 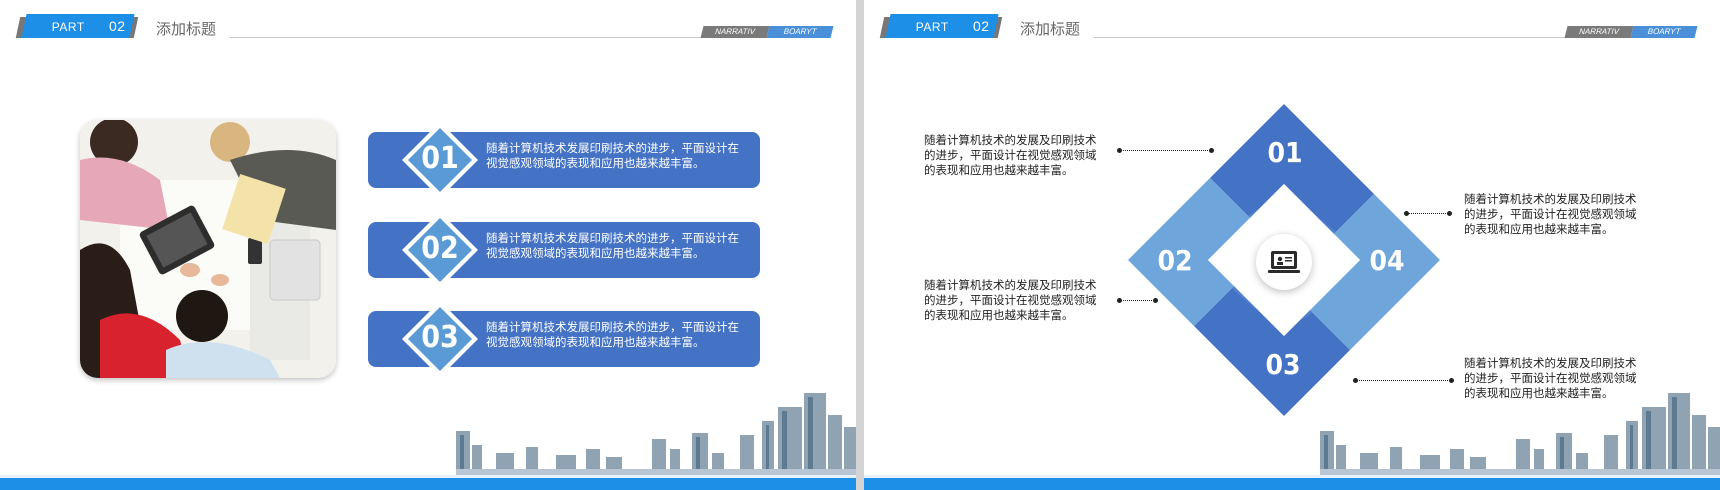 I want to click on computer-user-icon, so click(x=1284, y=262).